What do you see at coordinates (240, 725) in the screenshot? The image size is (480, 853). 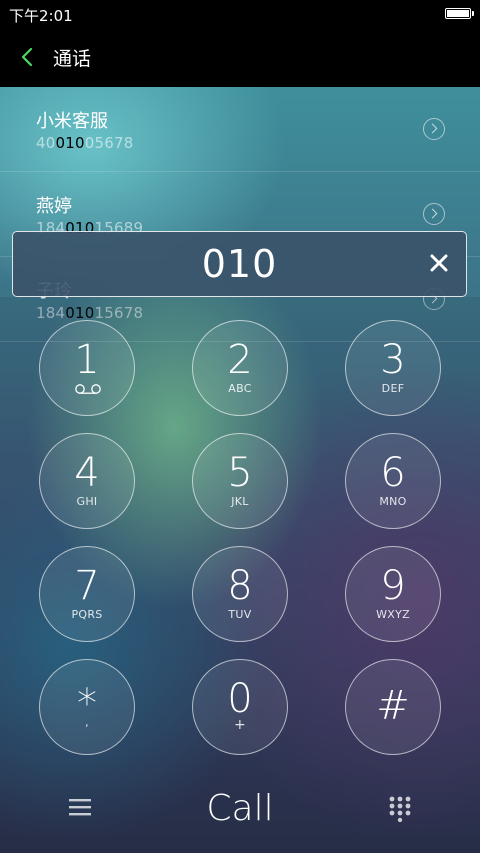 I see `key-letters: +` at bounding box center [240, 725].